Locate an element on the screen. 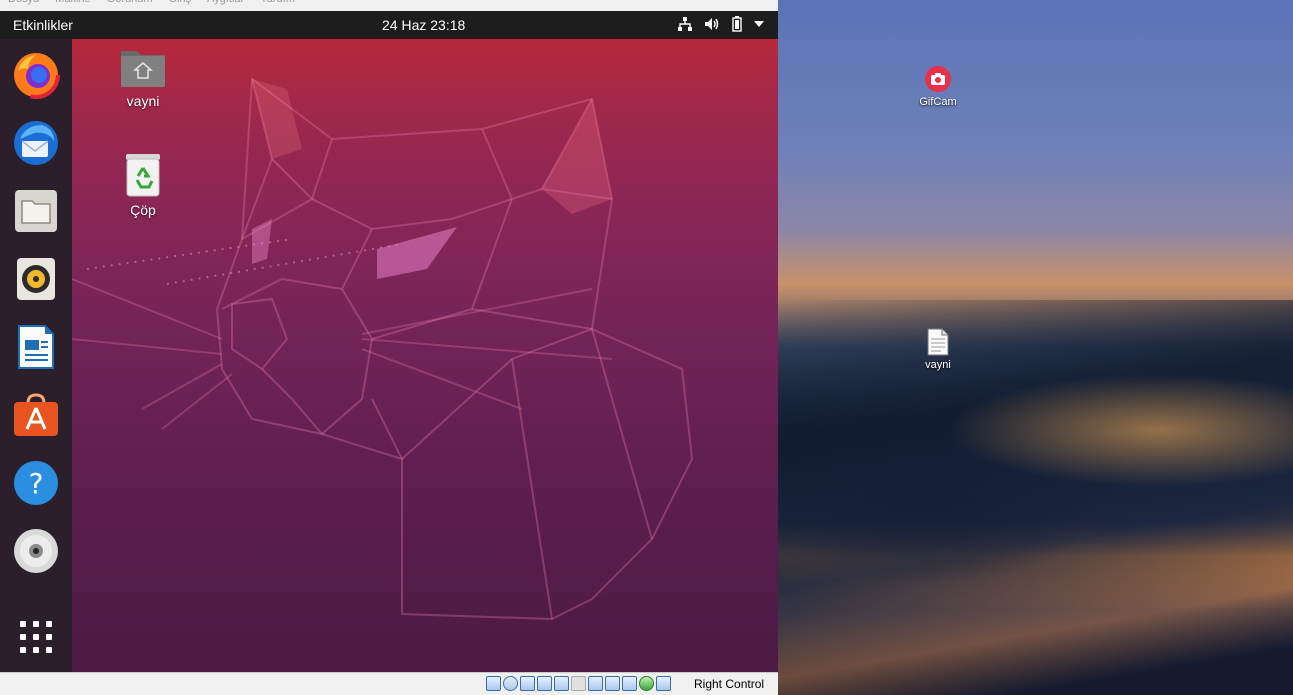  video-capture-icon is located at coordinates (612, 683).